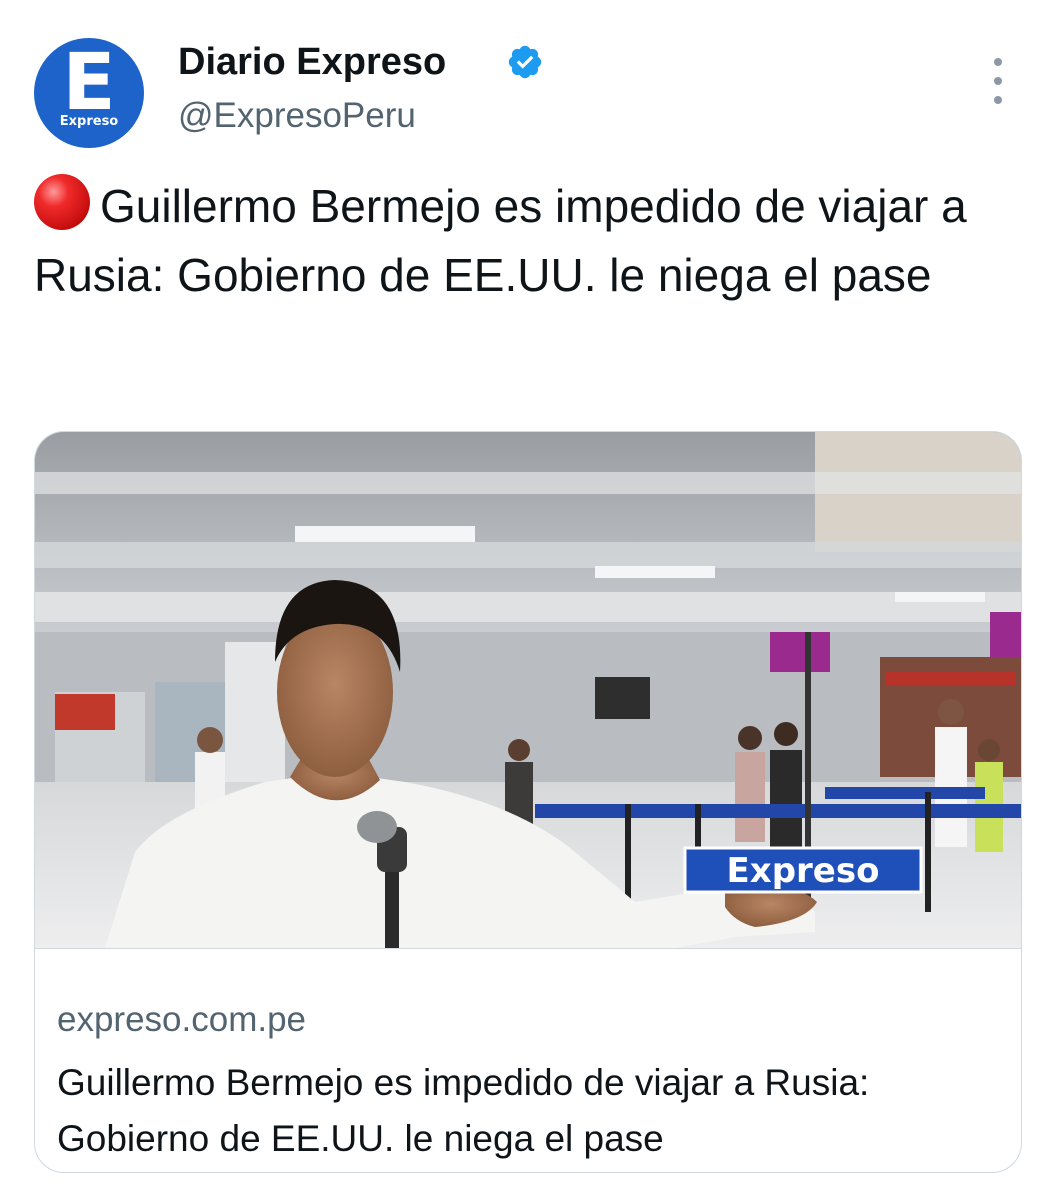 Image resolution: width=1052 pixels, height=1200 pixels. What do you see at coordinates (312, 62) in the screenshot?
I see `display-name: Diario Expreso` at bounding box center [312, 62].